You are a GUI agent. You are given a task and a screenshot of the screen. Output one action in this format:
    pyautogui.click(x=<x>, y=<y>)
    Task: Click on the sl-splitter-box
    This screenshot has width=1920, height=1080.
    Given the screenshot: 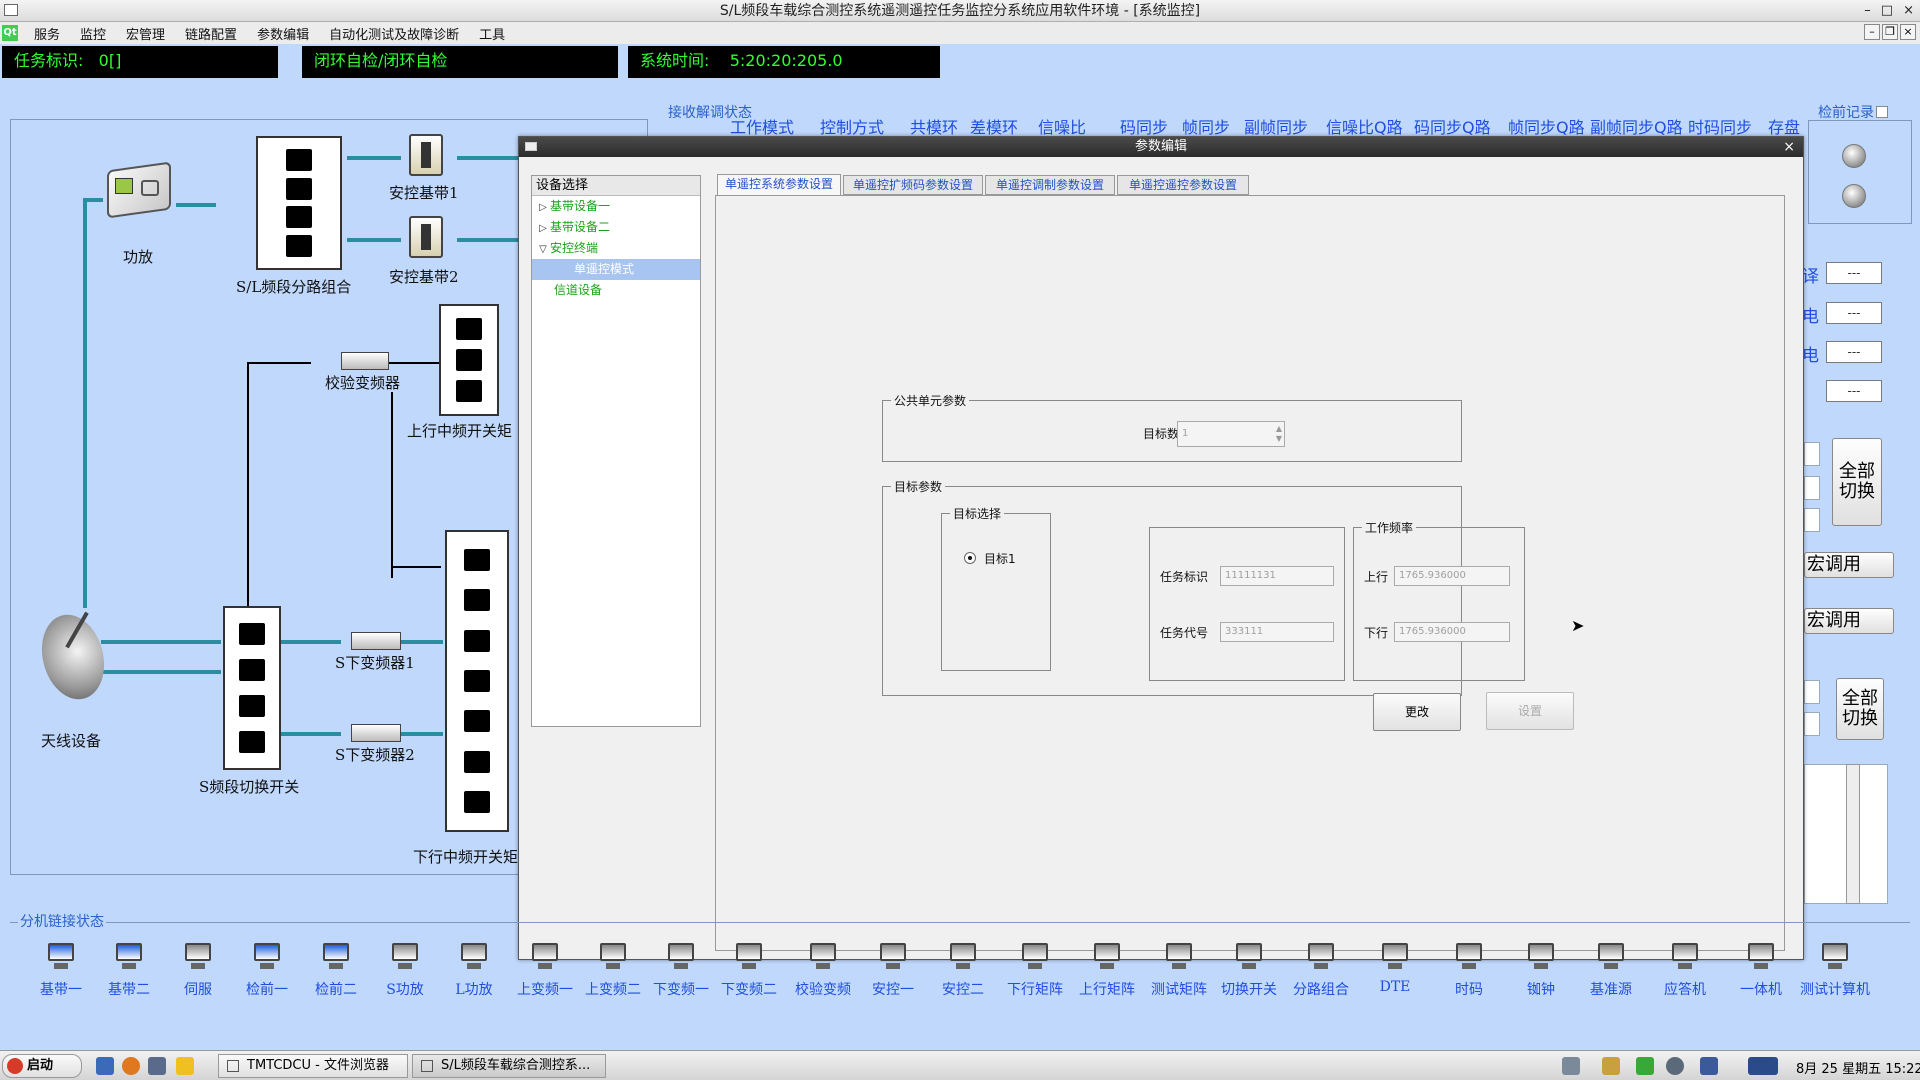 What is the action you would take?
    pyautogui.click(x=299, y=203)
    